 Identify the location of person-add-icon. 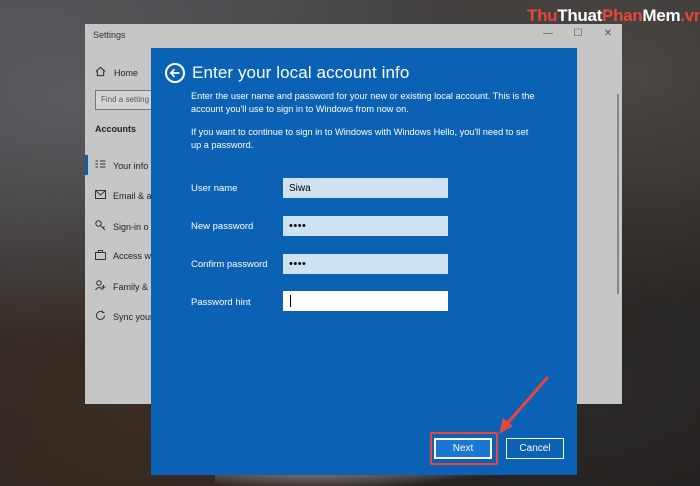
(100, 286).